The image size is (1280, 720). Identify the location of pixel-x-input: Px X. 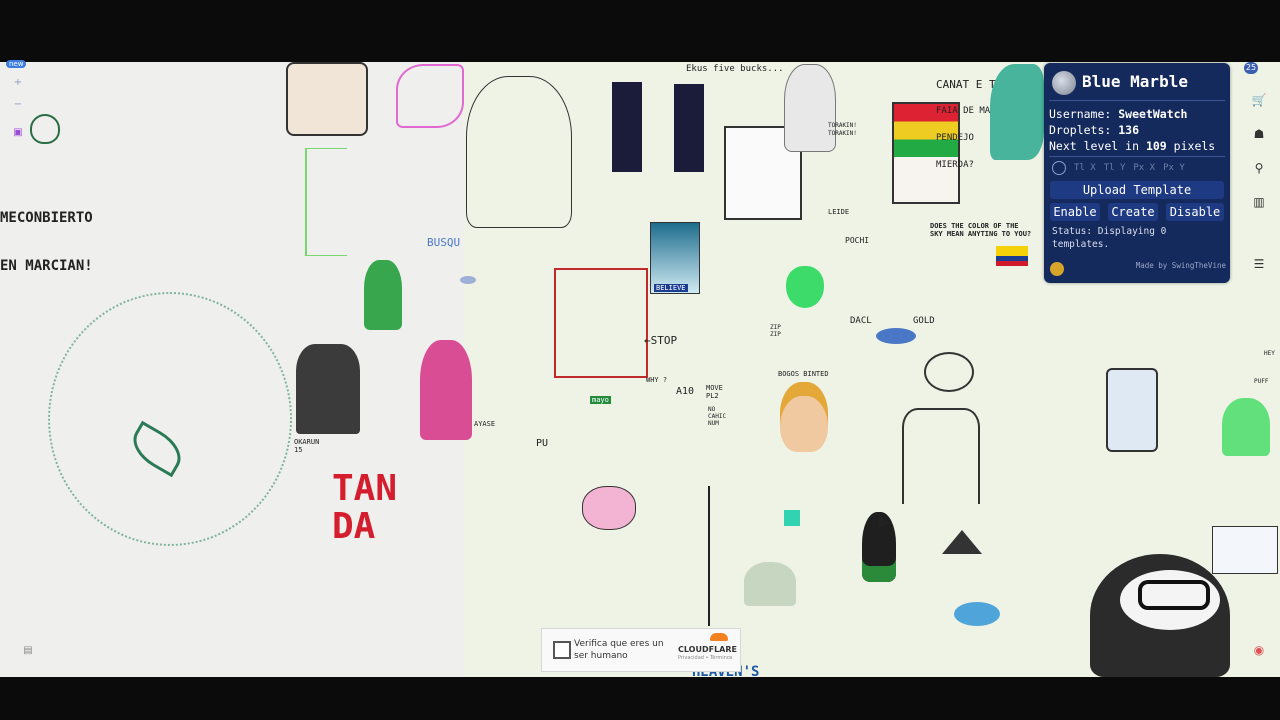
(1144, 168).